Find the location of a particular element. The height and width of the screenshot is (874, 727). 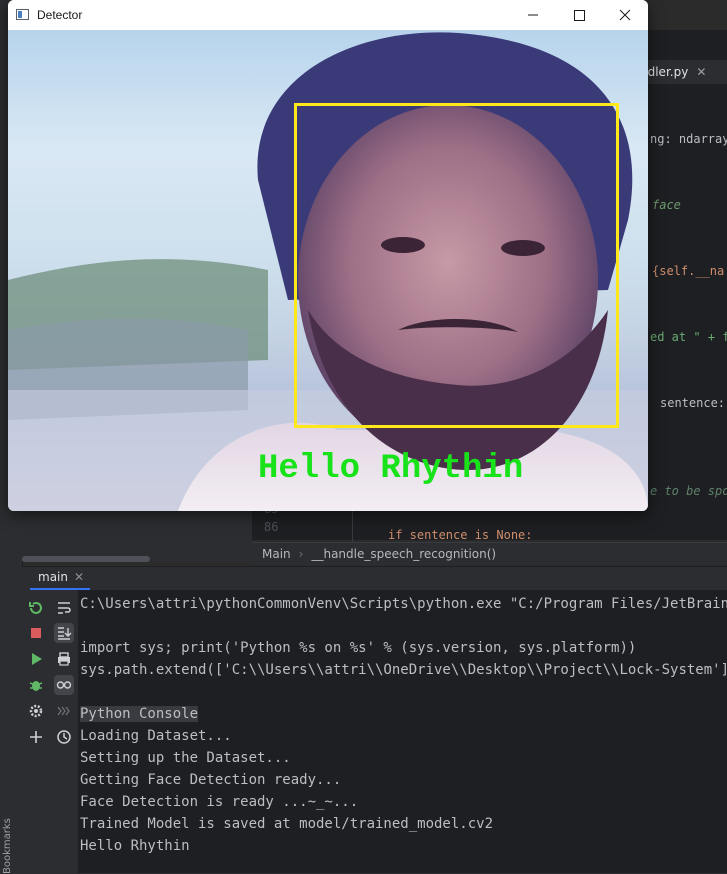

line-number: 86 is located at coordinates (271, 527).